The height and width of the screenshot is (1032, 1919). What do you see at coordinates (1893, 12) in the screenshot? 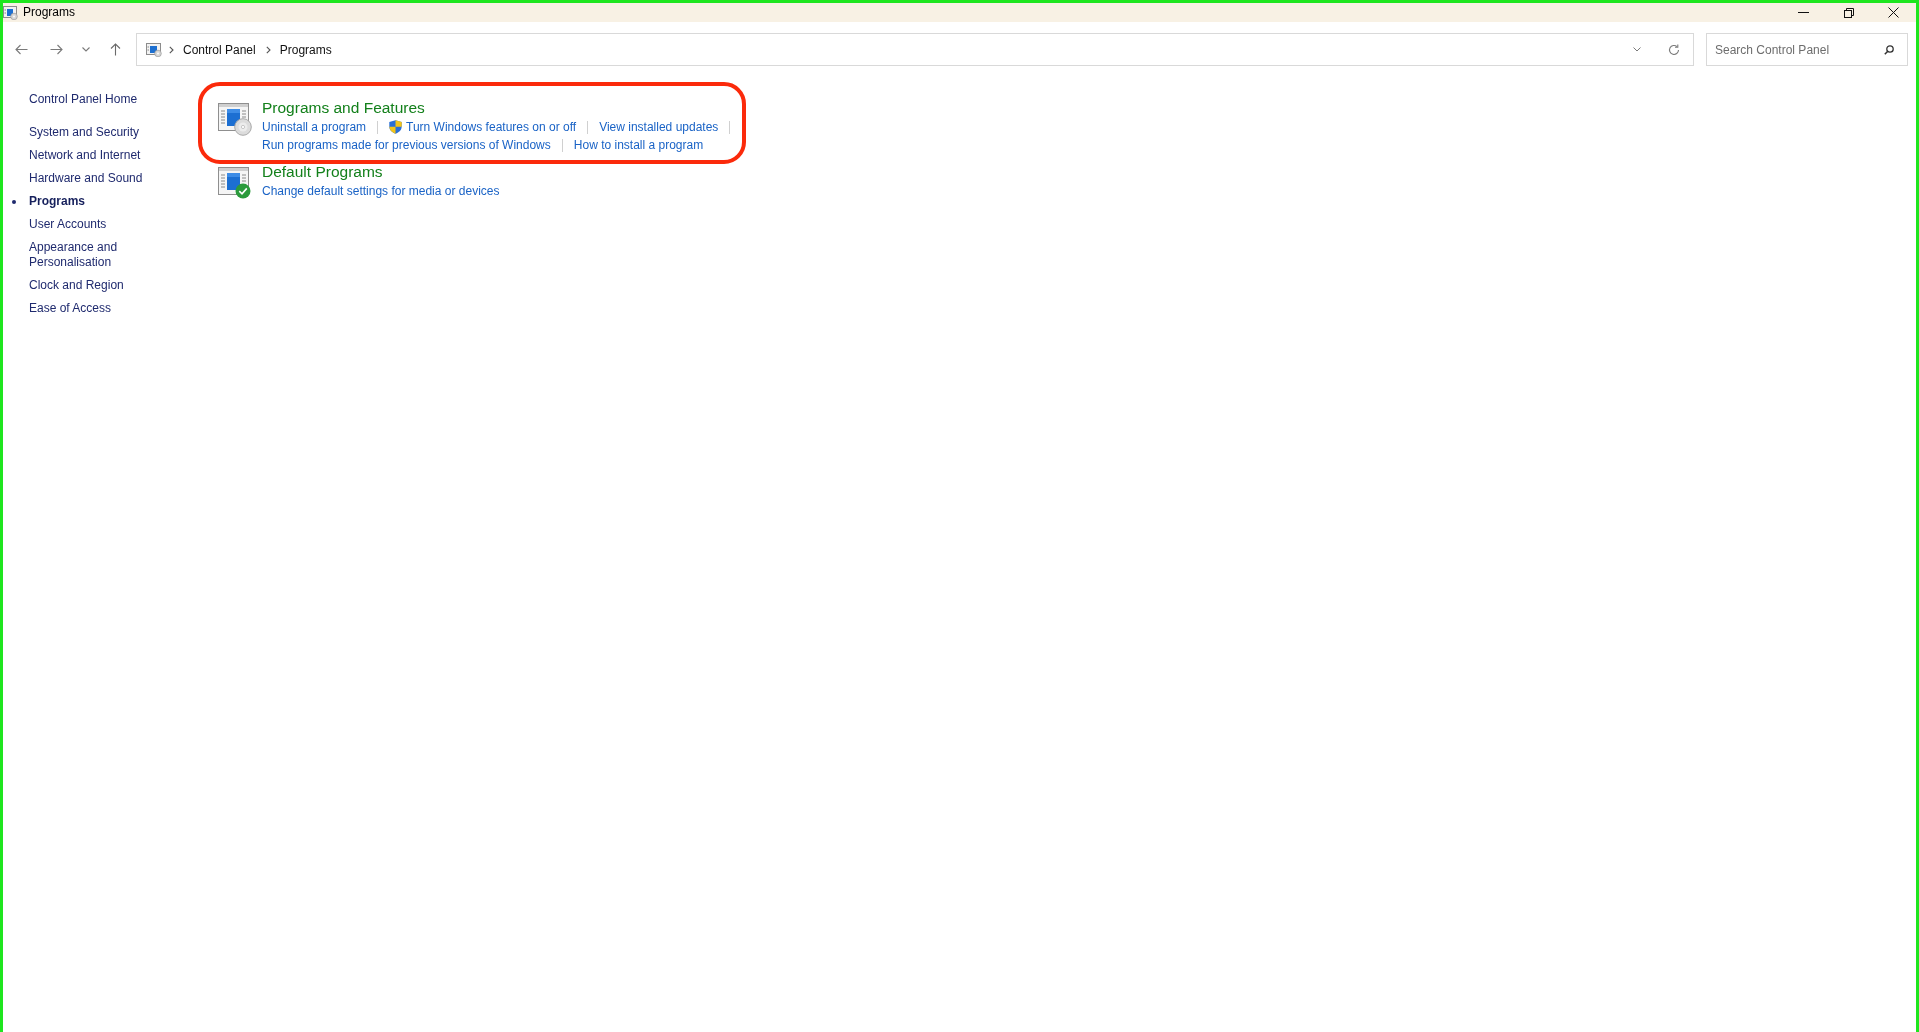
I see `close-icon` at bounding box center [1893, 12].